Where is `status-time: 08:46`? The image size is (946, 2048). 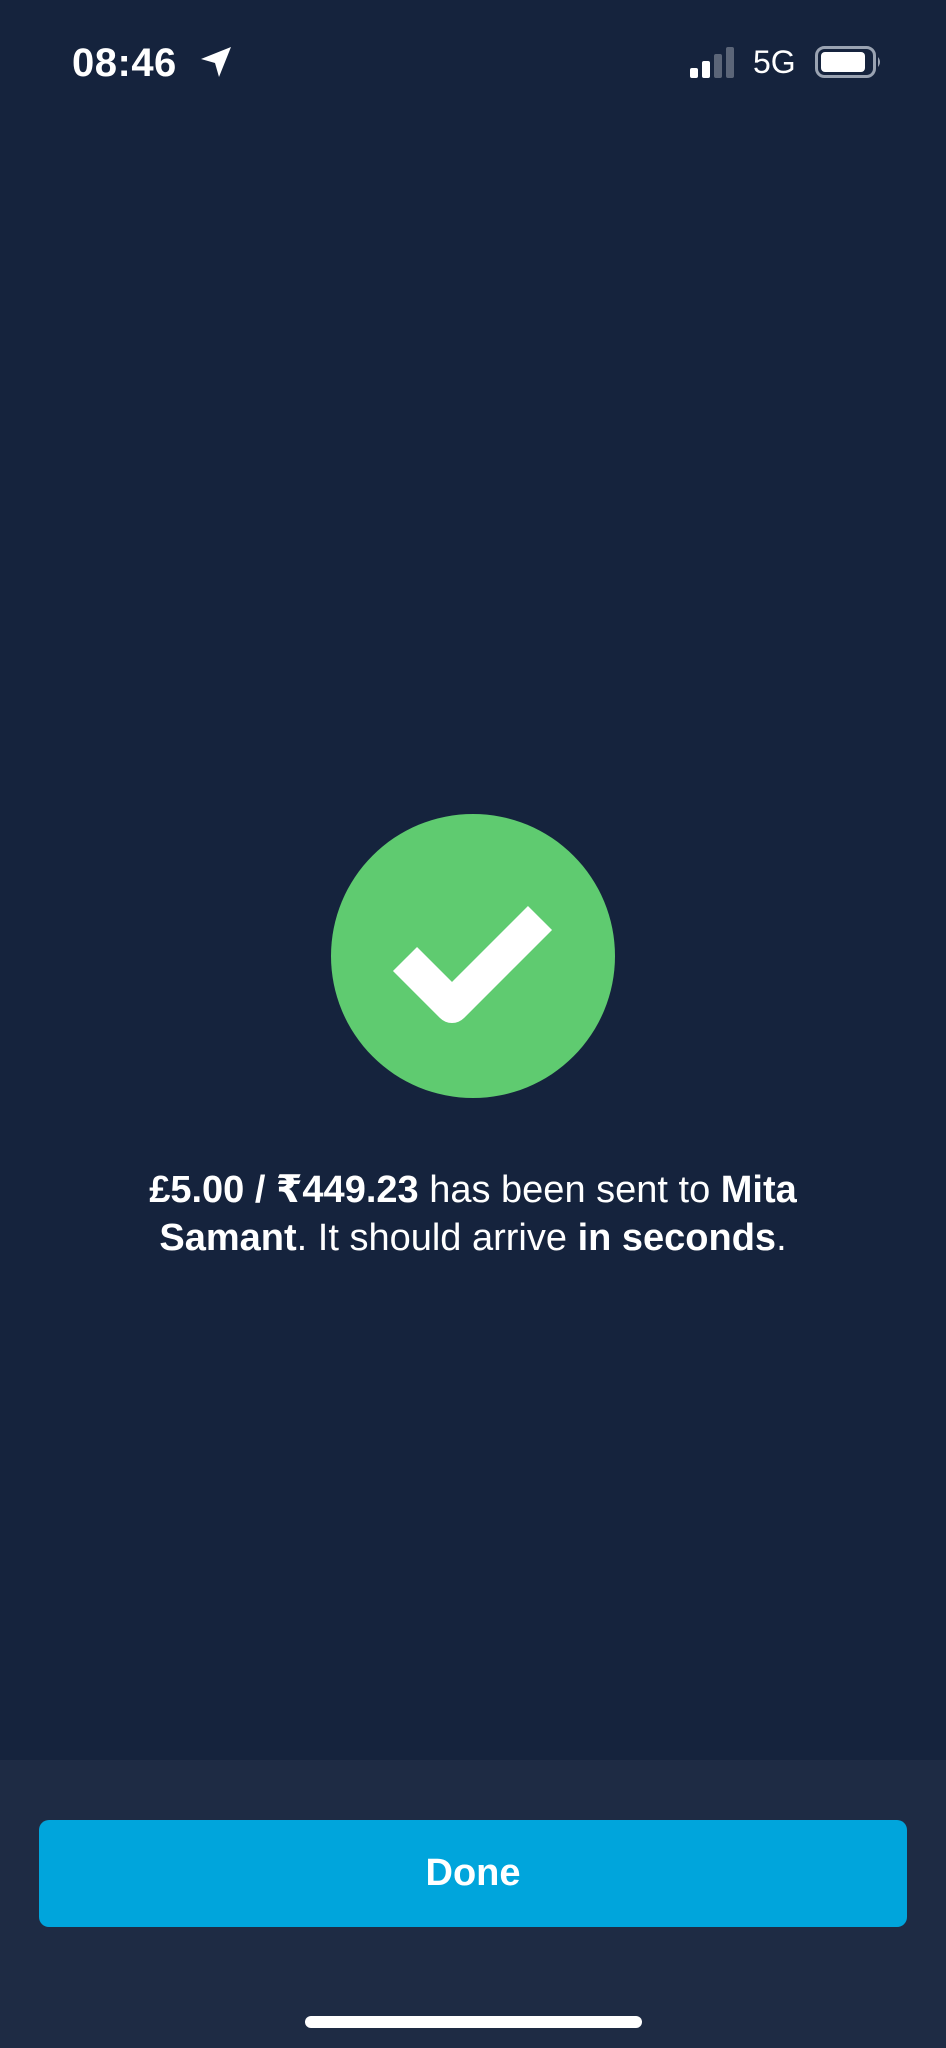 status-time: 08:46 is located at coordinates (124, 63).